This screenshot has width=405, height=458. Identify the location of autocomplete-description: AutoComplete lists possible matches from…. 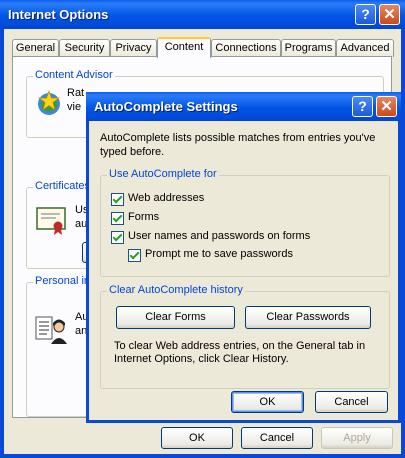
(238, 145).